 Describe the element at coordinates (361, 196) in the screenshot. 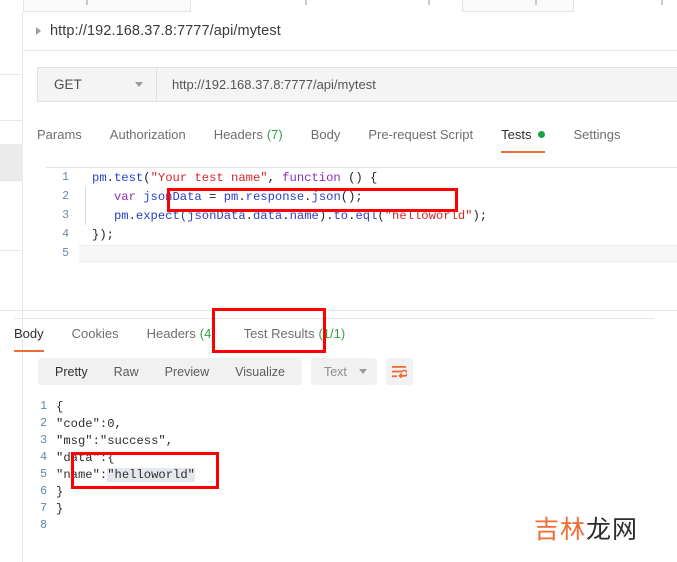

I see `code-line: 2 var jsonData = pm.response.json();` at that location.